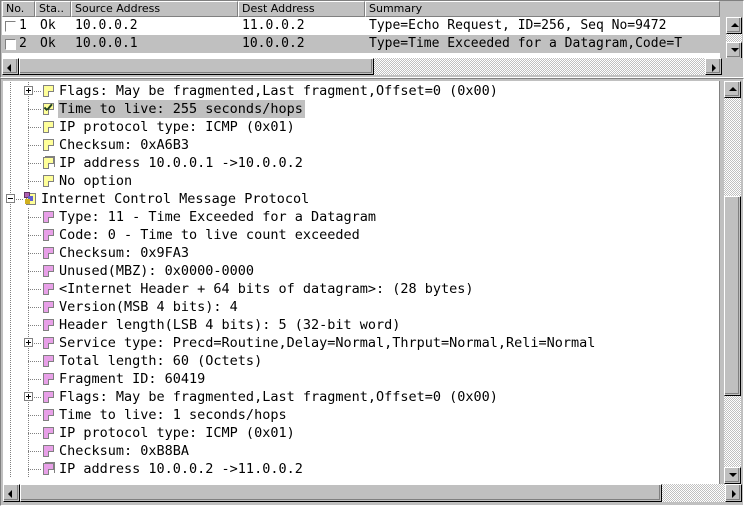 This screenshot has width=744, height=506. What do you see at coordinates (361, 379) in the screenshot?
I see `tree-node: Fragment ID: 60419` at bounding box center [361, 379].